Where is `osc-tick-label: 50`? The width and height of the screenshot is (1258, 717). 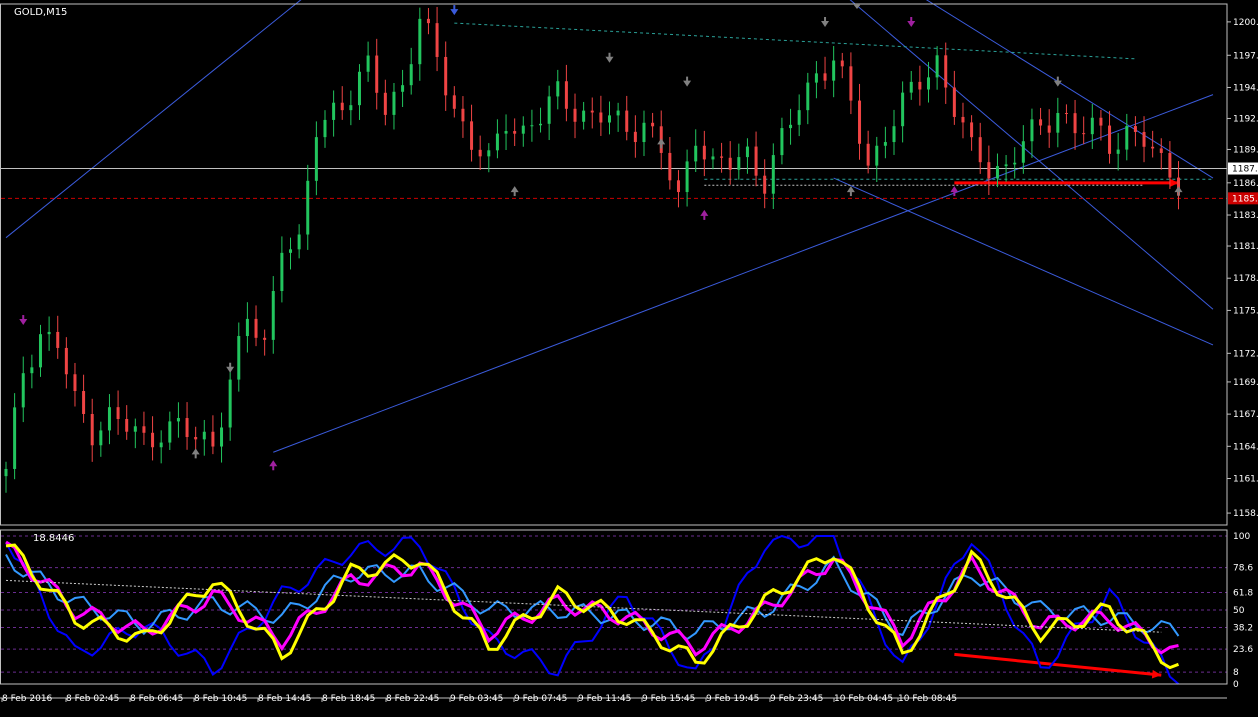
osc-tick-label: 50 is located at coordinates (1239, 611).